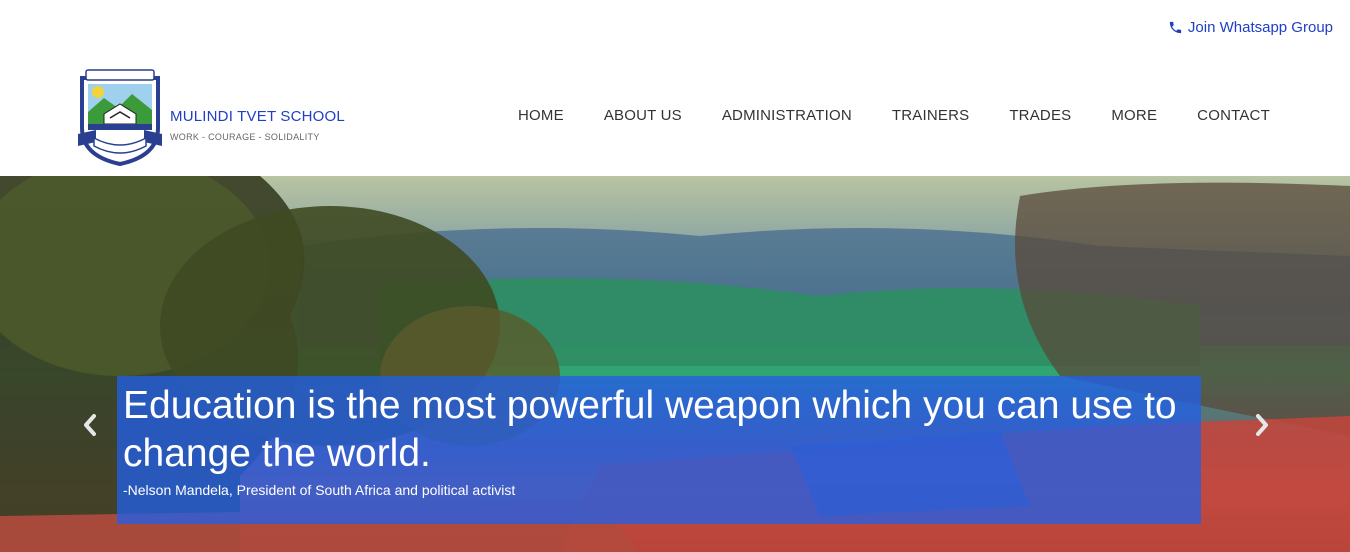 The image size is (1350, 552). What do you see at coordinates (1134, 115) in the screenshot?
I see `nav-item-more: MORE` at bounding box center [1134, 115].